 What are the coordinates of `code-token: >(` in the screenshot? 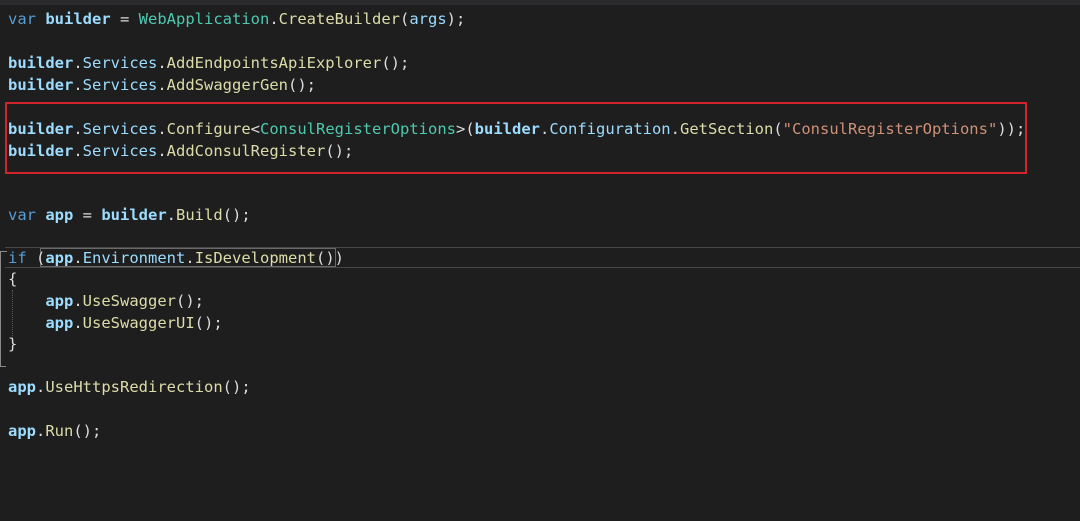 It's located at (465, 129).